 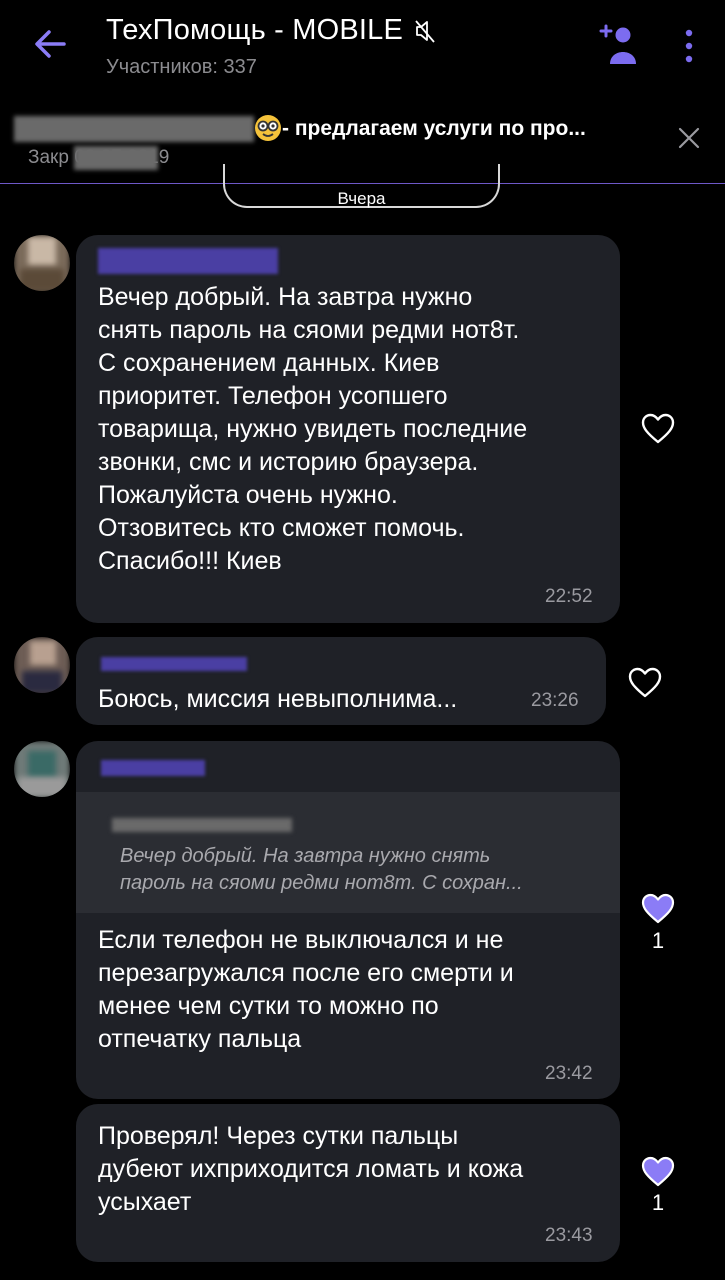 I want to click on message-time: 23:26, so click(x=555, y=700).